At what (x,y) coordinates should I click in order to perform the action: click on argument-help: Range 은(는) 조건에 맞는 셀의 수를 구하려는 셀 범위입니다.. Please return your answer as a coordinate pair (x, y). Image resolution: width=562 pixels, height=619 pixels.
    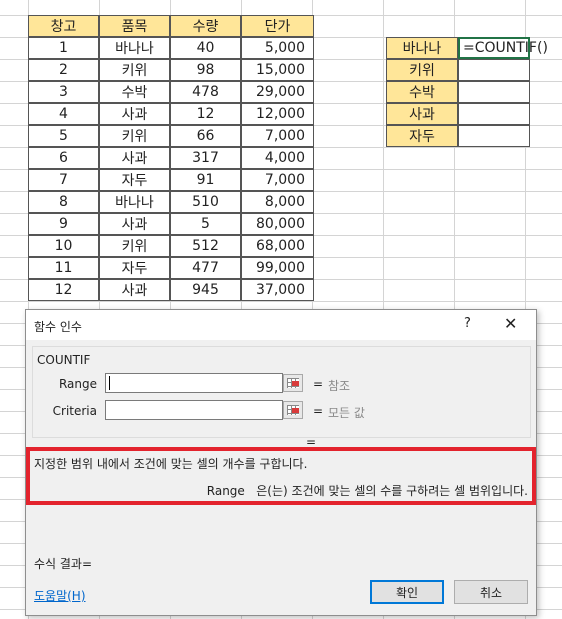
    Looking at the image, I should click on (367, 490).